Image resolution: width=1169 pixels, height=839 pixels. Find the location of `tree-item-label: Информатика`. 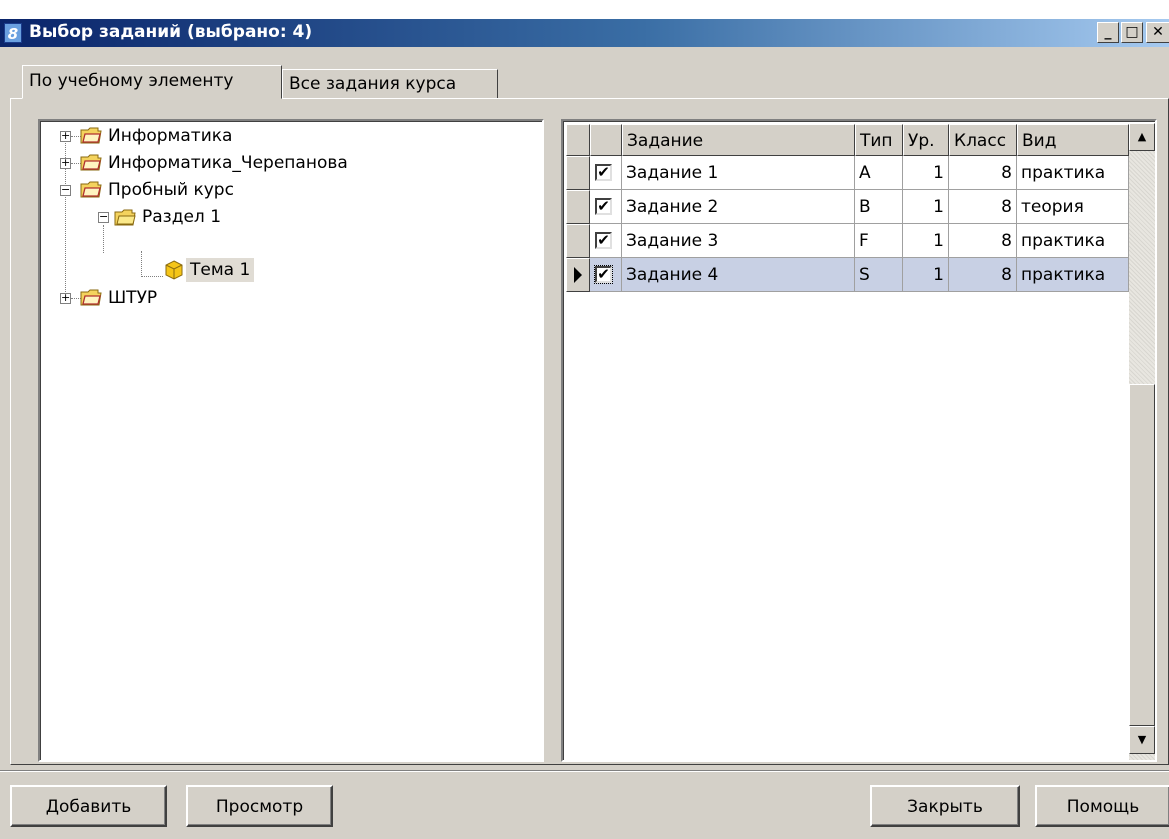

tree-item-label: Информатика is located at coordinates (170, 136).